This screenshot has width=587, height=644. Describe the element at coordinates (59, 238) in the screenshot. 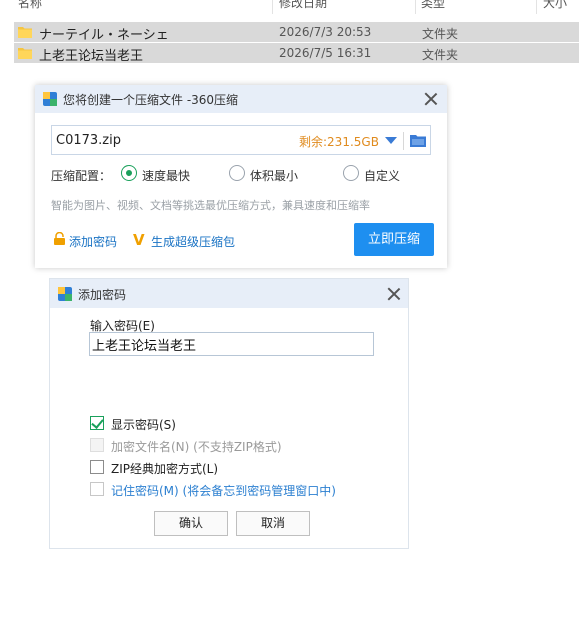

I see `lock-icon` at that location.